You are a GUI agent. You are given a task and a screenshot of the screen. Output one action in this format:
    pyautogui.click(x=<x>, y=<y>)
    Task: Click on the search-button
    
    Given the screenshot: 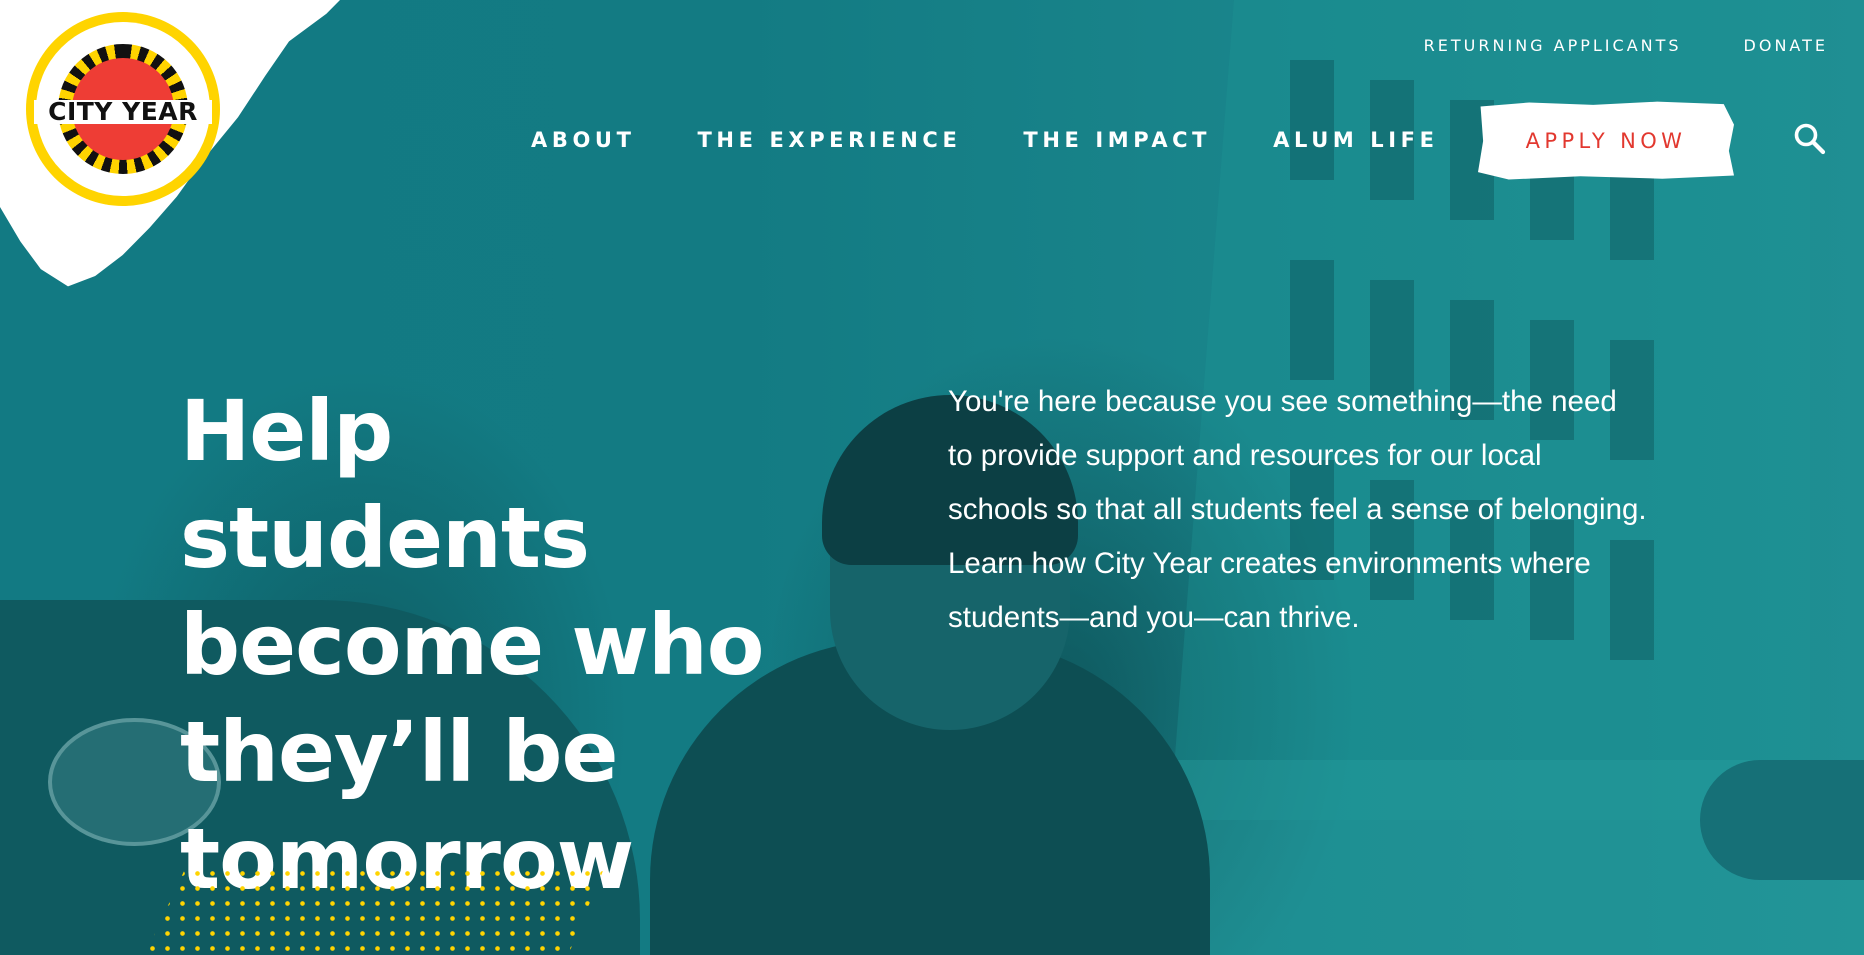 What is the action you would take?
    pyautogui.click(x=1810, y=139)
    